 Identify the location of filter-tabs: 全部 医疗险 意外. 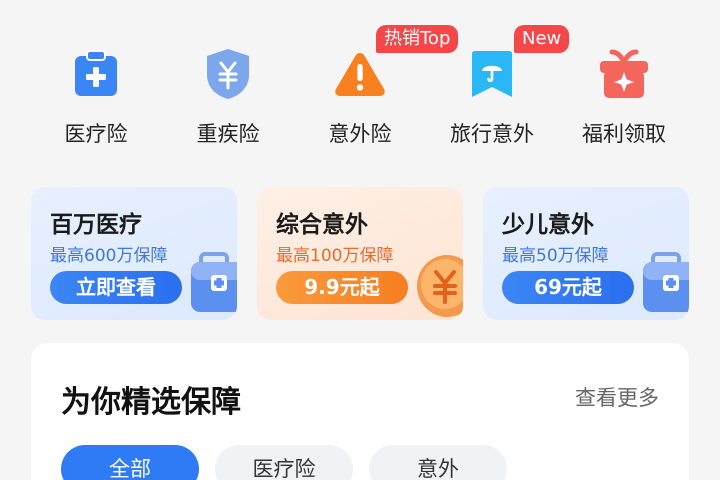
(292, 462).